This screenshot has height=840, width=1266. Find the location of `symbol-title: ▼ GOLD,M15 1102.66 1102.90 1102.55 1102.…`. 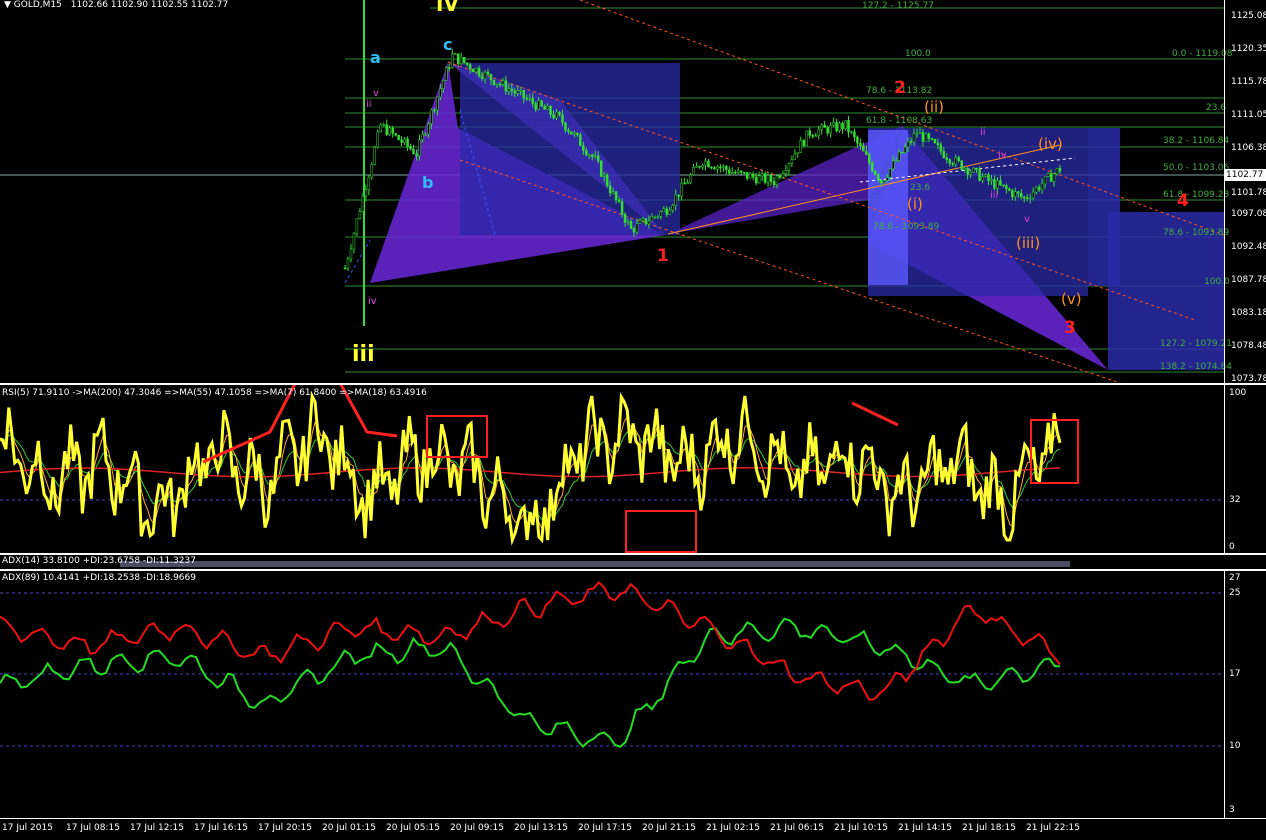

symbol-title: ▼ GOLD,M15 1102.66 1102.90 1102.55 1102.… is located at coordinates (116, 5).